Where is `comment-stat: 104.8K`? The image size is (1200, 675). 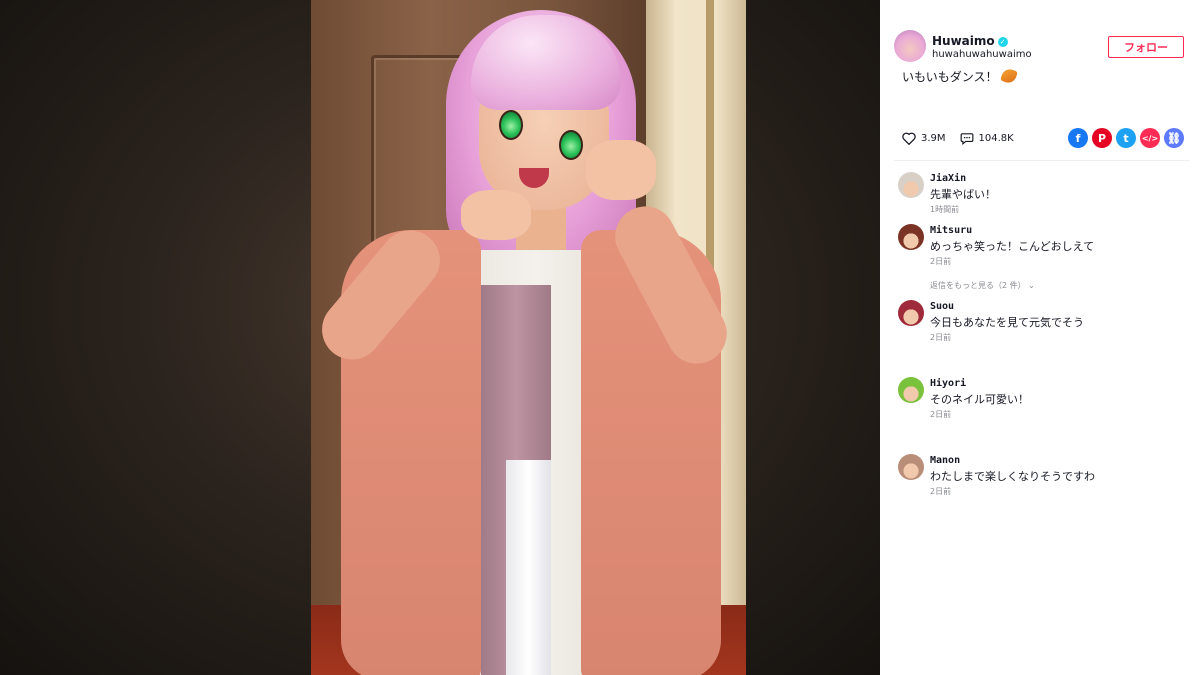 comment-stat: 104.8K is located at coordinates (987, 138).